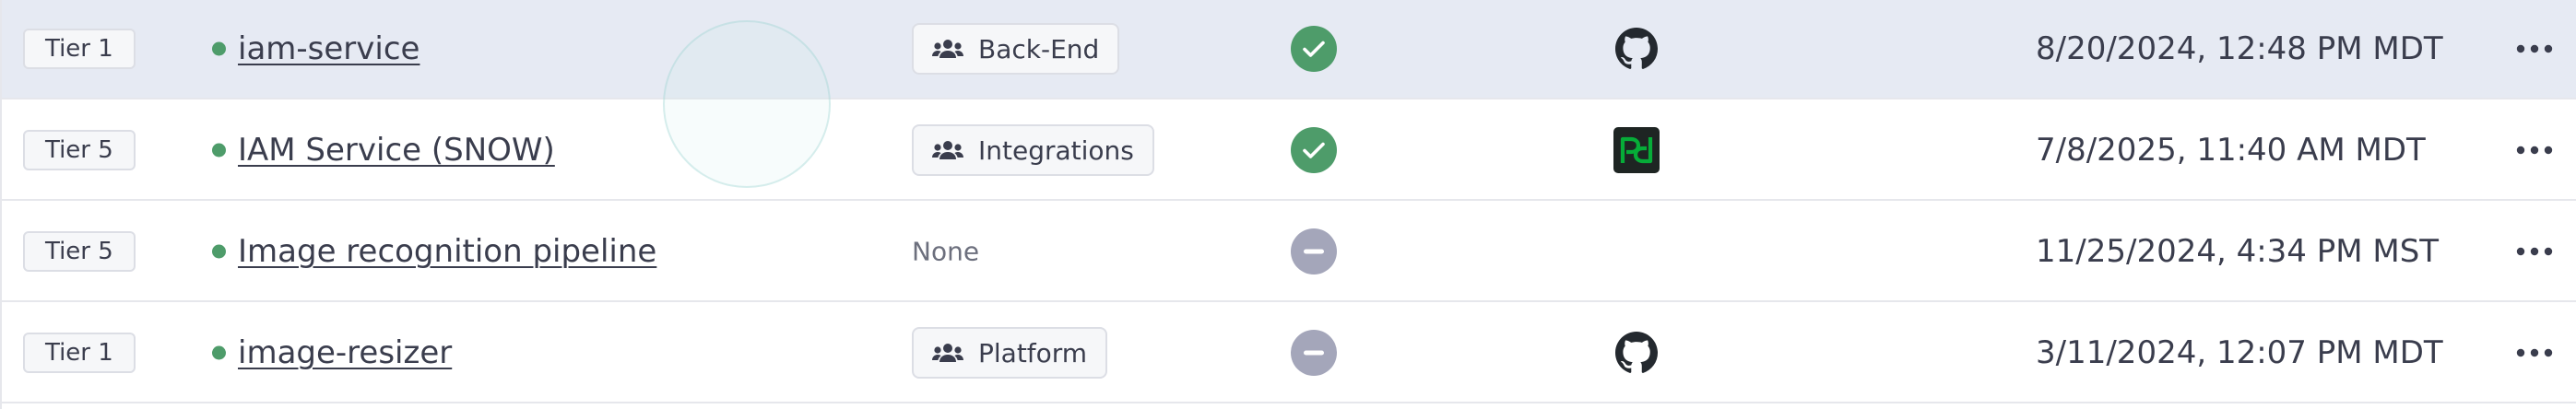  What do you see at coordinates (2239, 352) in the screenshot?
I see `last-updated-timestamp: 3/11/2024, 12:07 PM MDT` at bounding box center [2239, 352].